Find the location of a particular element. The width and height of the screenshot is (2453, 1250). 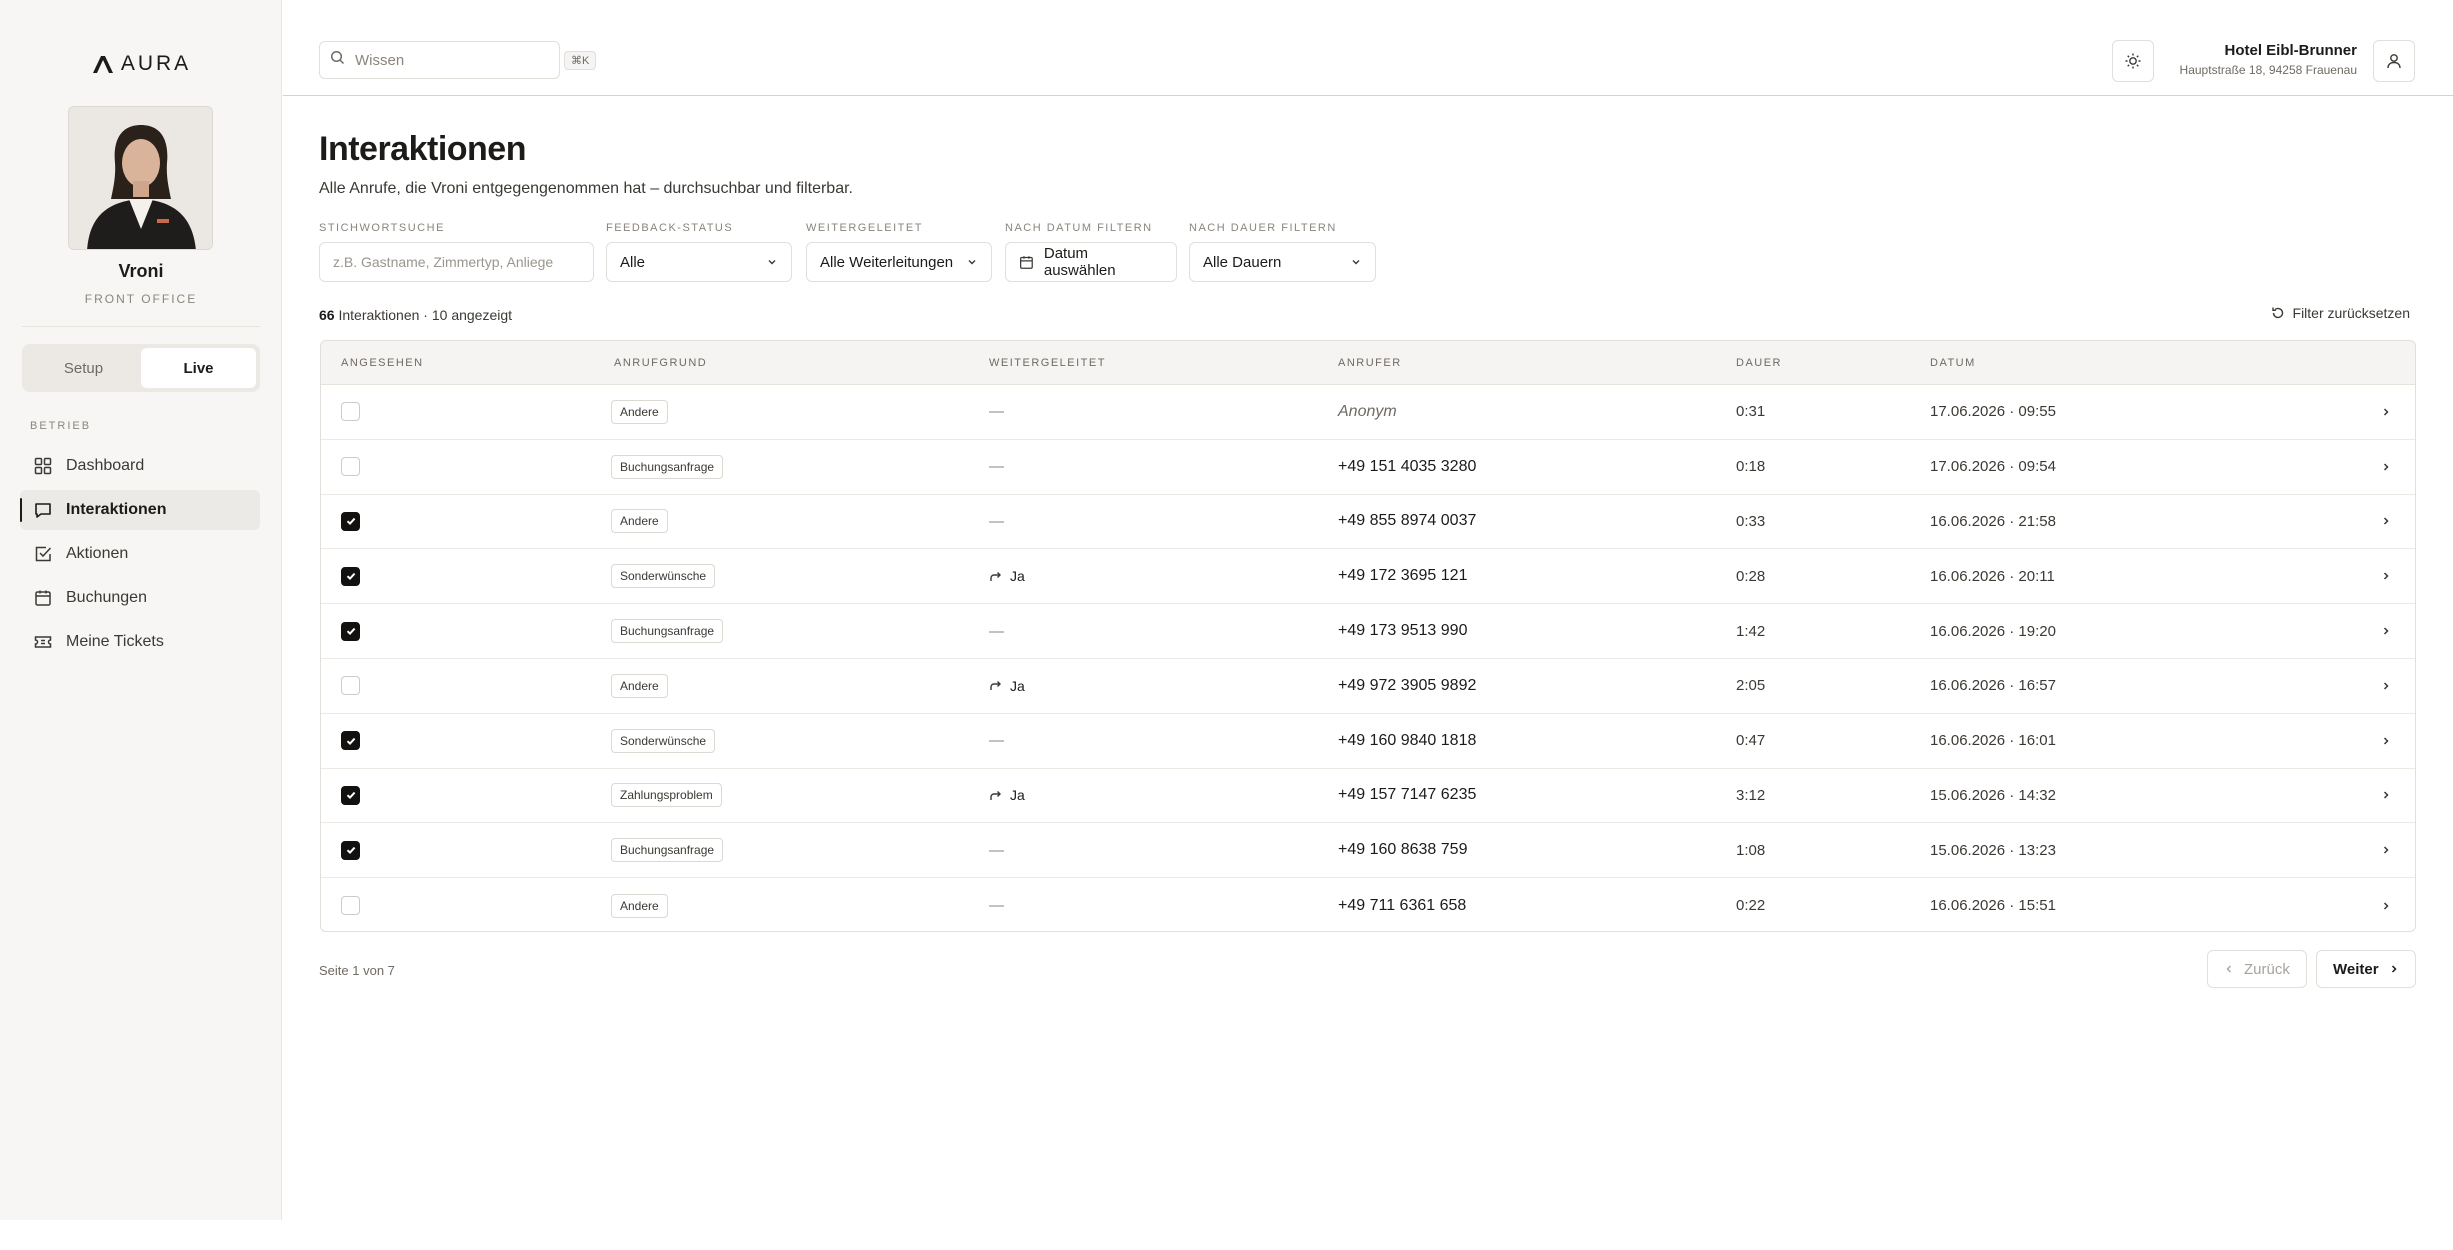

filter-label: NACH DATUM FILTERN is located at coordinates (1079, 228).